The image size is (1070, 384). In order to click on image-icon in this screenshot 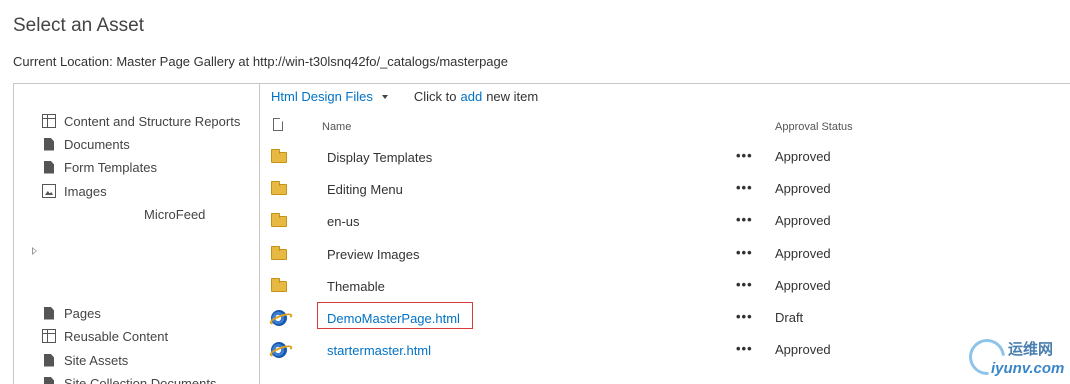, I will do `click(49, 191)`.